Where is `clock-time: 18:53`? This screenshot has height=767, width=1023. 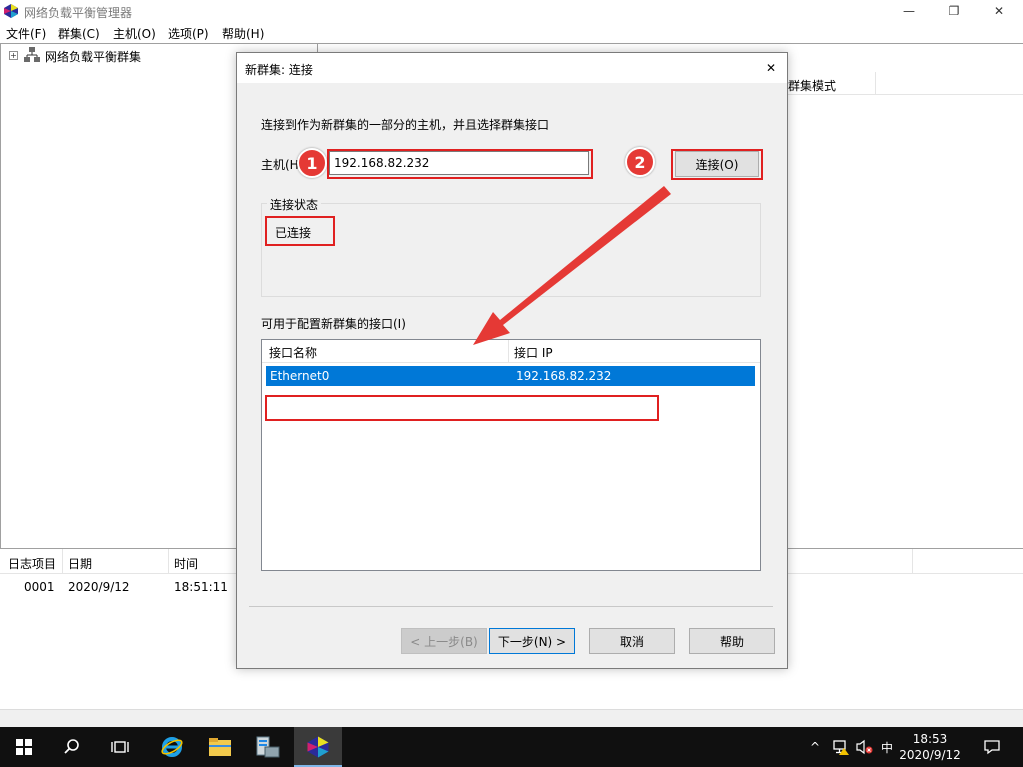 clock-time: 18:53 is located at coordinates (930, 739).